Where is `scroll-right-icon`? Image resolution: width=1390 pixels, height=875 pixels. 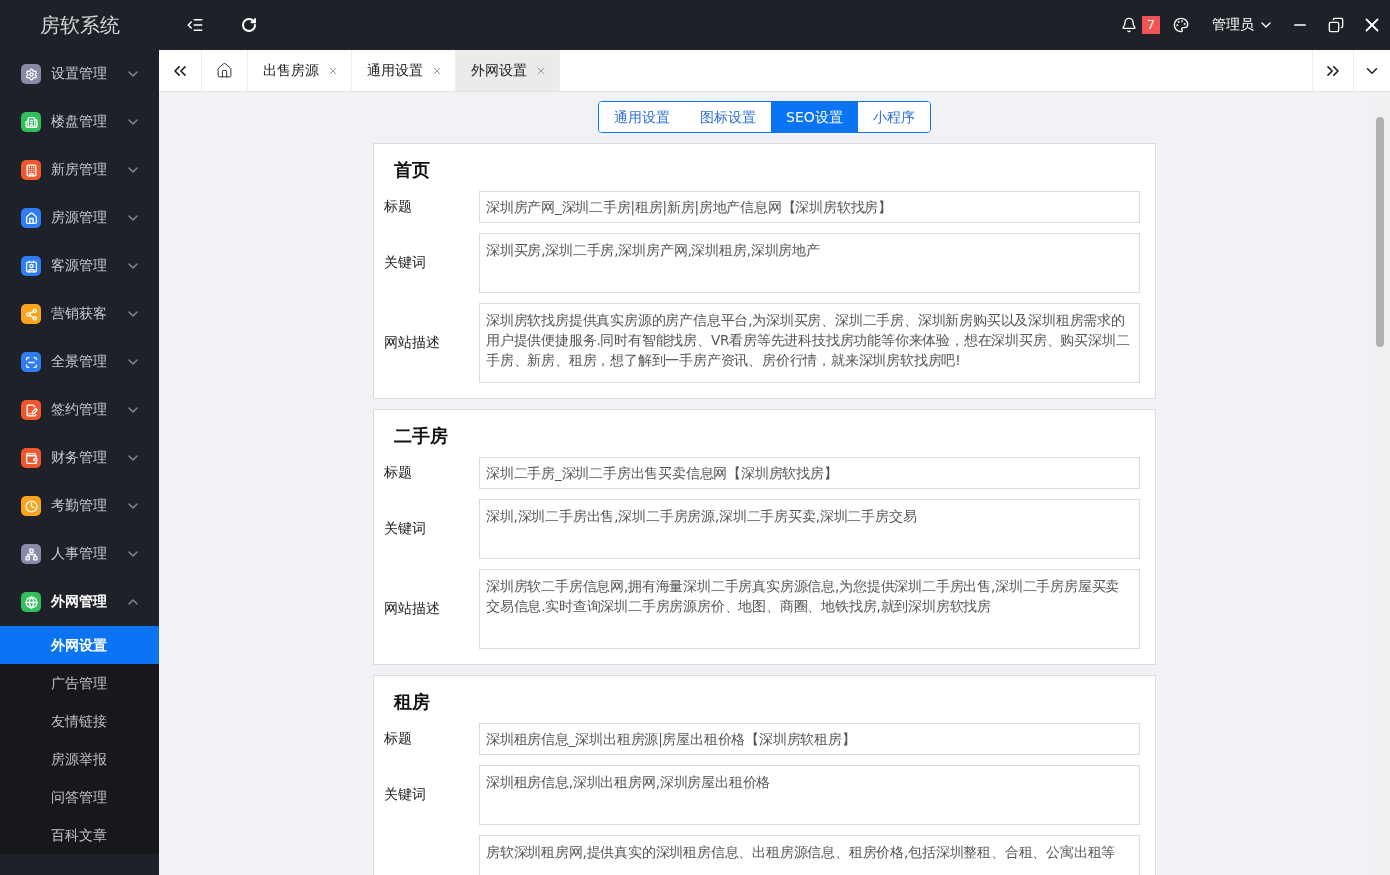
scroll-right-icon is located at coordinates (1333, 70).